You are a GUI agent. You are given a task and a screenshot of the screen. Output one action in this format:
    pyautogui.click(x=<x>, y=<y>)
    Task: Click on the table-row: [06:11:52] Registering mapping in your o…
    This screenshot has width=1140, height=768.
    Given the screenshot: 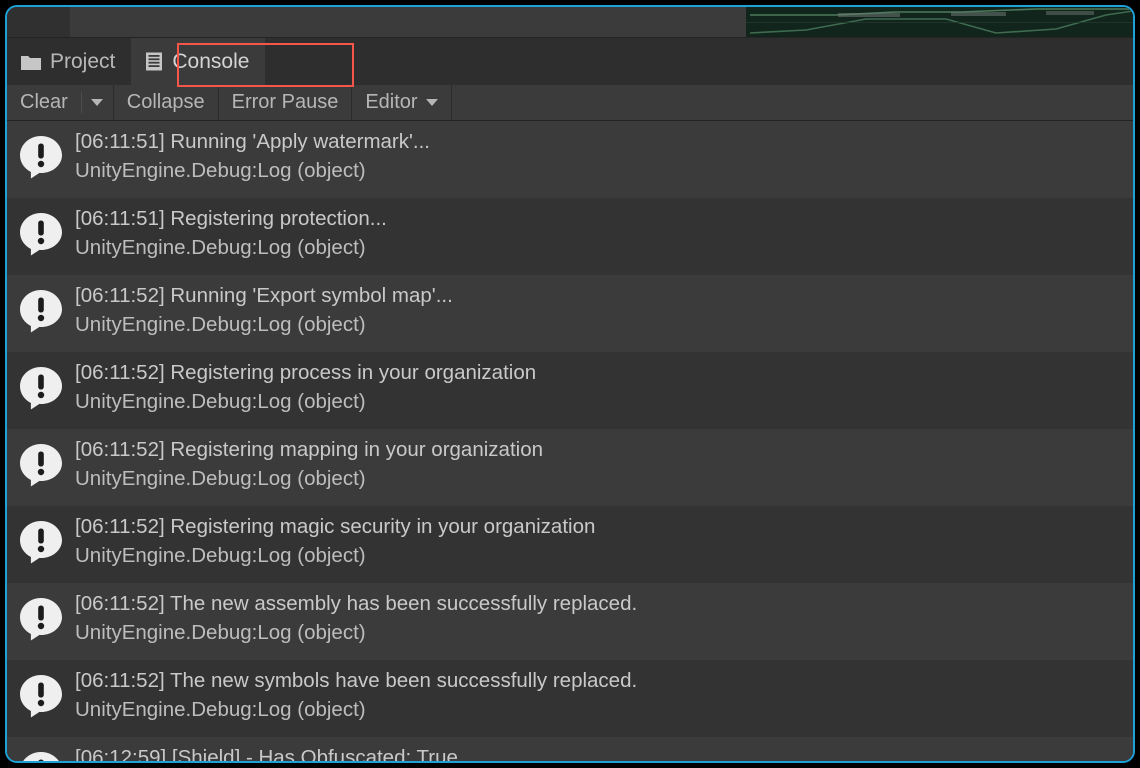 What is the action you would take?
    pyautogui.click(x=570, y=467)
    